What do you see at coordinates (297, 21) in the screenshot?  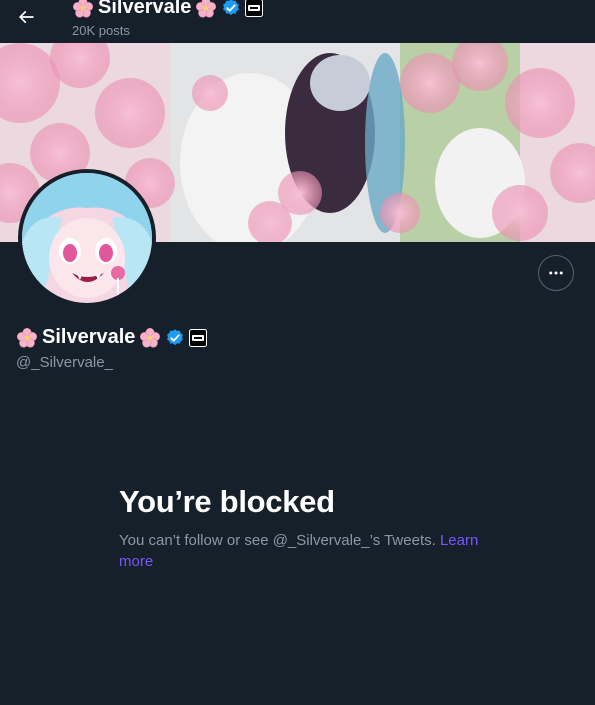 I see `top-bar: Silvervale 20K posts` at bounding box center [297, 21].